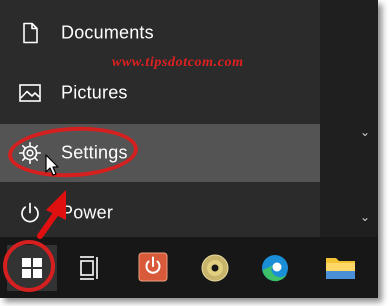 This screenshot has width=389, height=306. What do you see at coordinates (30, 93) in the screenshot?
I see `pictures-icon` at bounding box center [30, 93].